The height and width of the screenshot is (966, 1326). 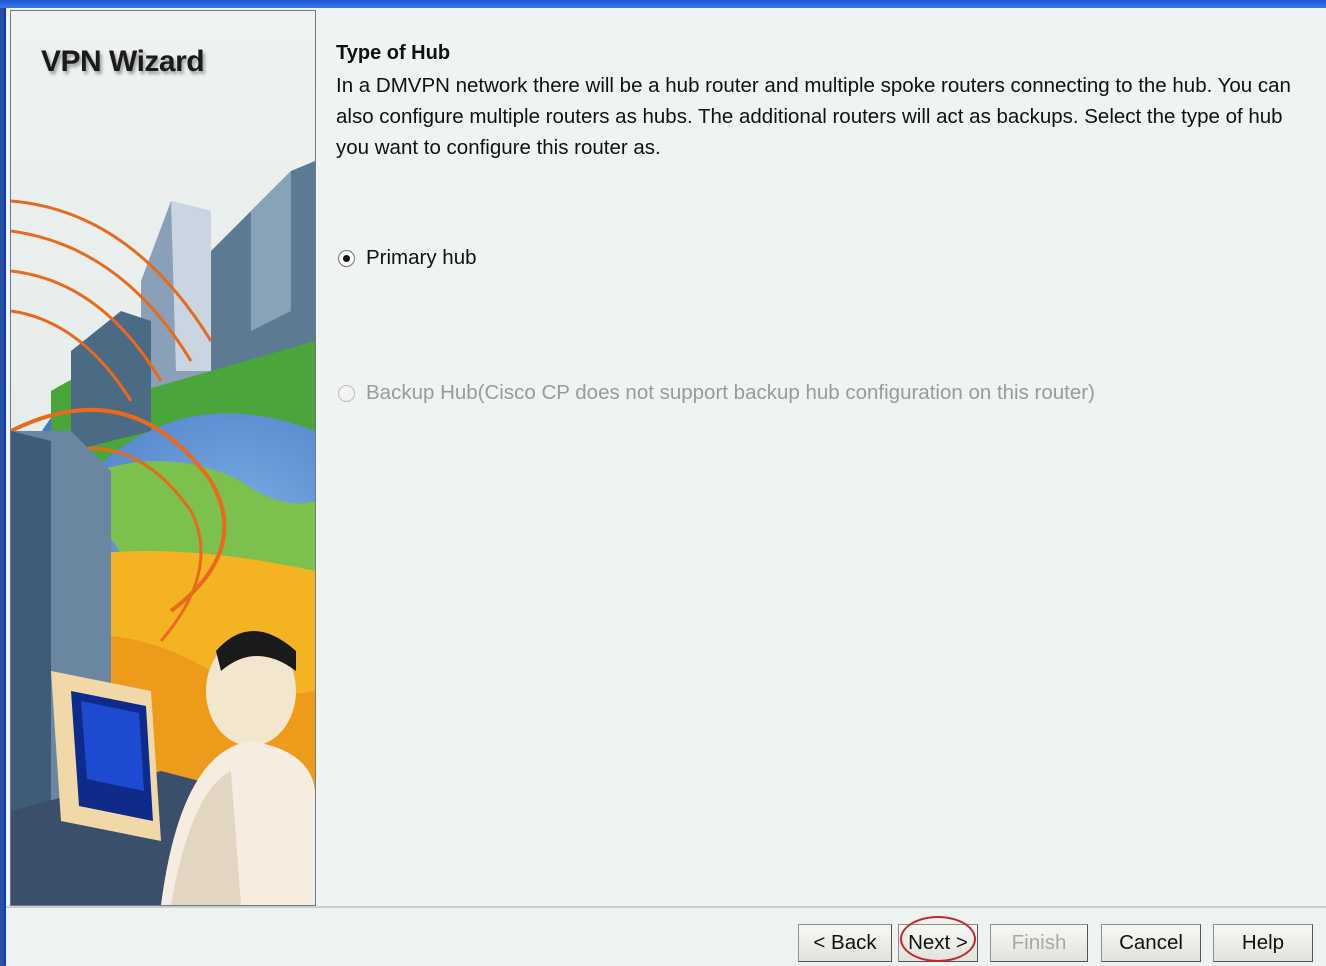 I want to click on primary-hub-option: Primary hub, so click(x=407, y=258).